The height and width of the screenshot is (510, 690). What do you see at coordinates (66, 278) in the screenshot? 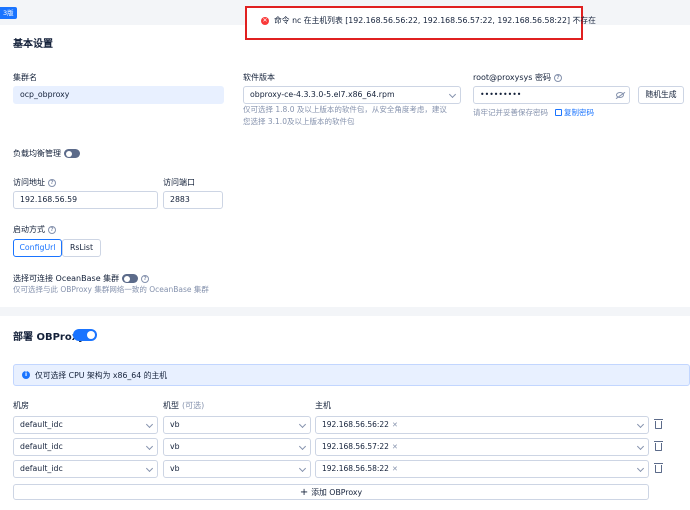
I see `connect-label: 选择可连接 OceanBase 集群` at bounding box center [66, 278].